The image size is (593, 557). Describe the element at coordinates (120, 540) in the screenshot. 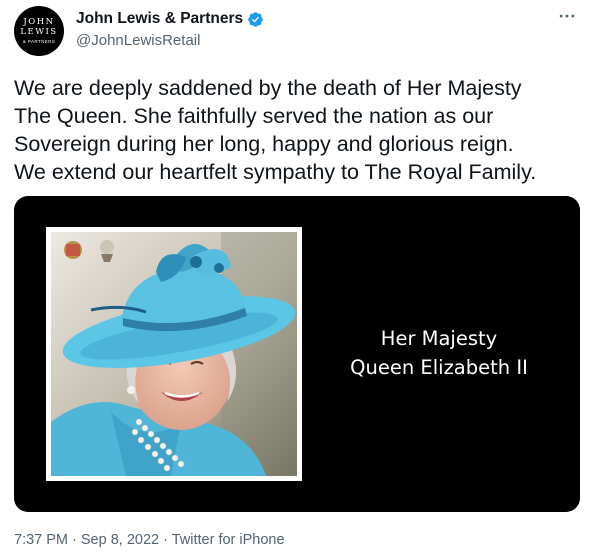

I see `tweet-date: Sep 8, 2022` at that location.